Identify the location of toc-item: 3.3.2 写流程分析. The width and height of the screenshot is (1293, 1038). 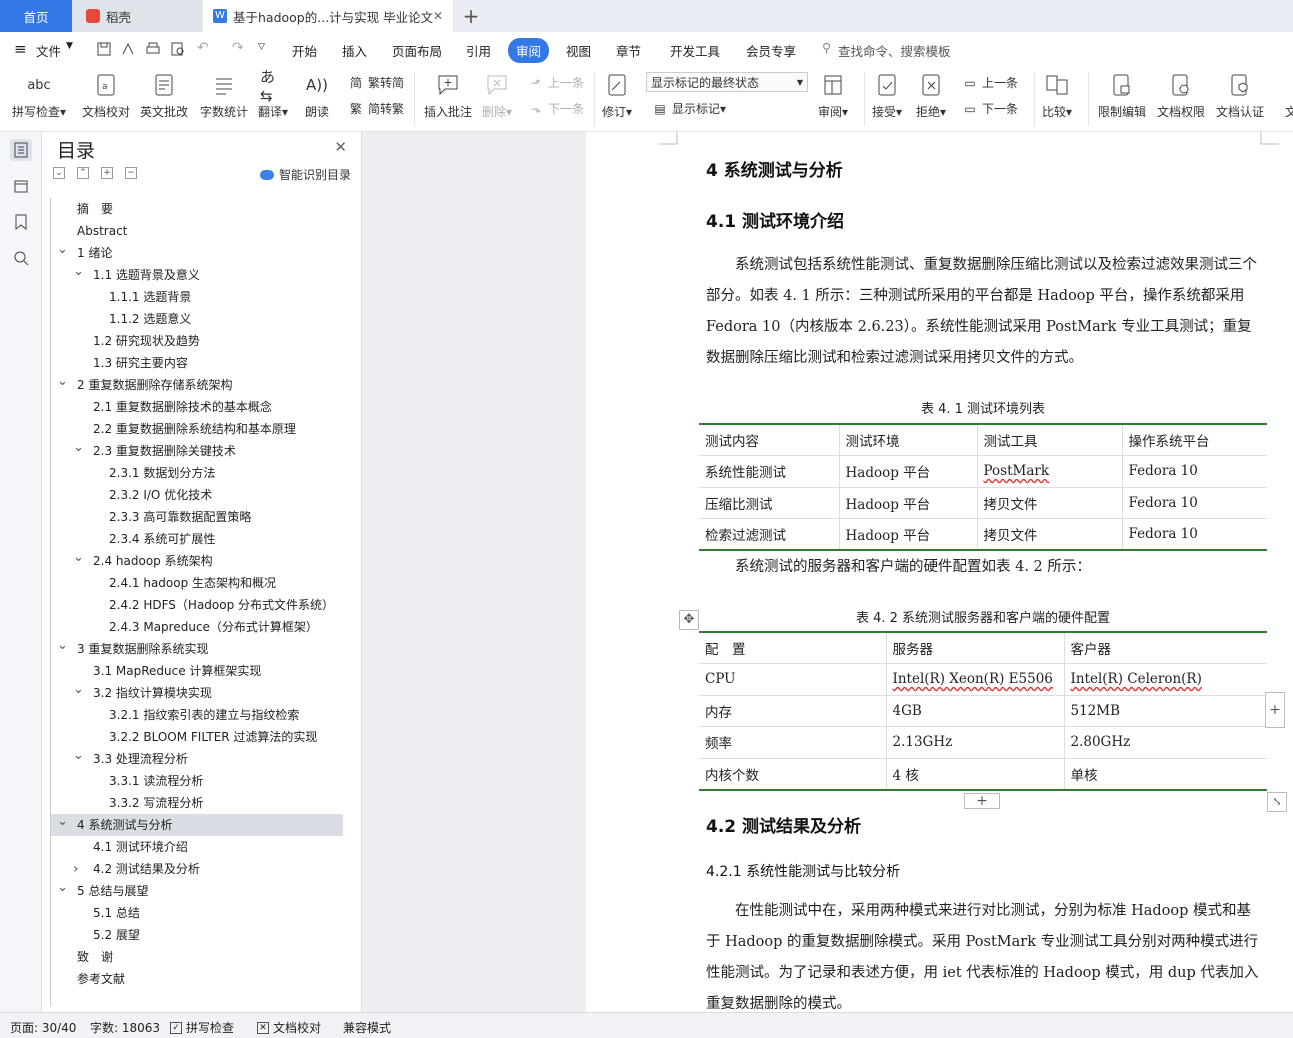
(197, 803).